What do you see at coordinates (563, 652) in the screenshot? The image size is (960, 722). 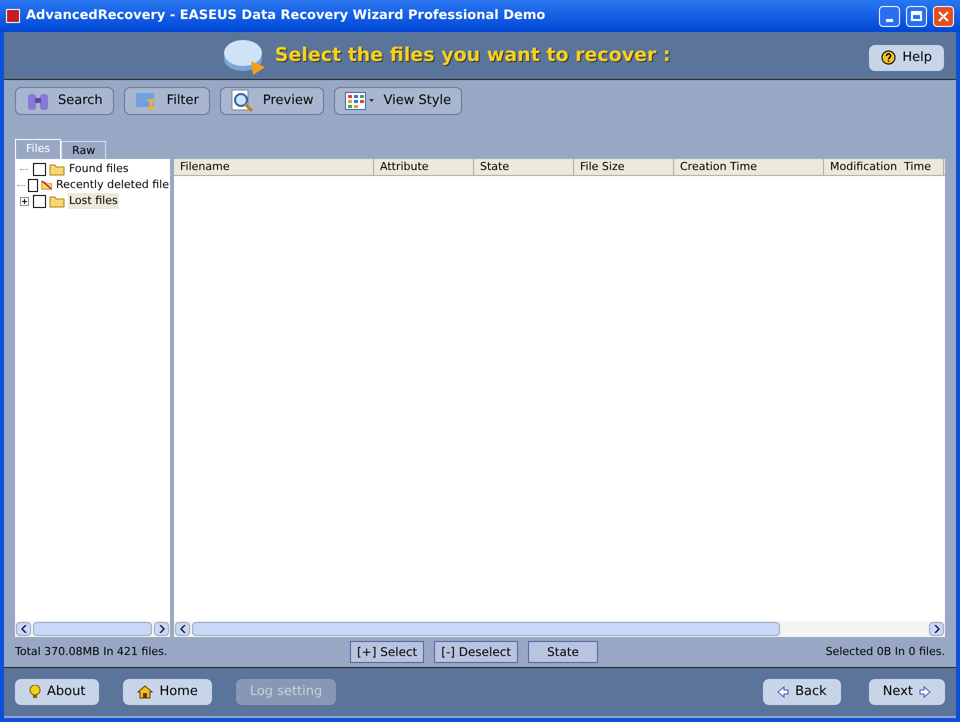 I see `action-button: State` at bounding box center [563, 652].